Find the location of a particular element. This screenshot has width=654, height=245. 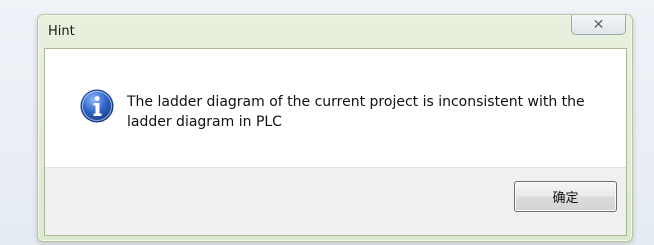

close-icon: ✕ is located at coordinates (598, 24).